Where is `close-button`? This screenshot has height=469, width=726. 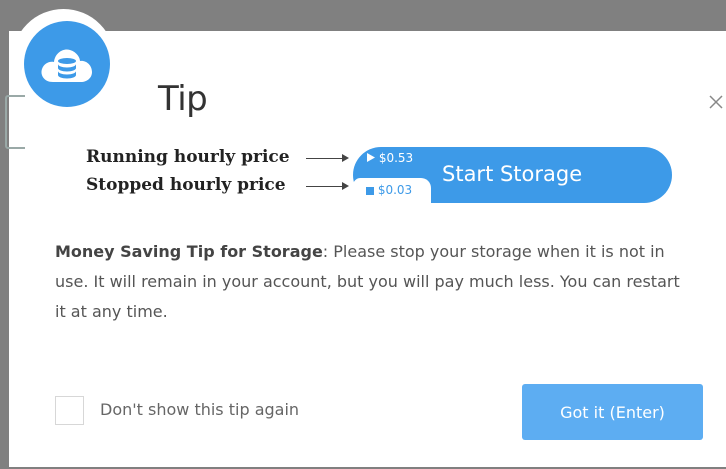 close-button is located at coordinates (715, 102).